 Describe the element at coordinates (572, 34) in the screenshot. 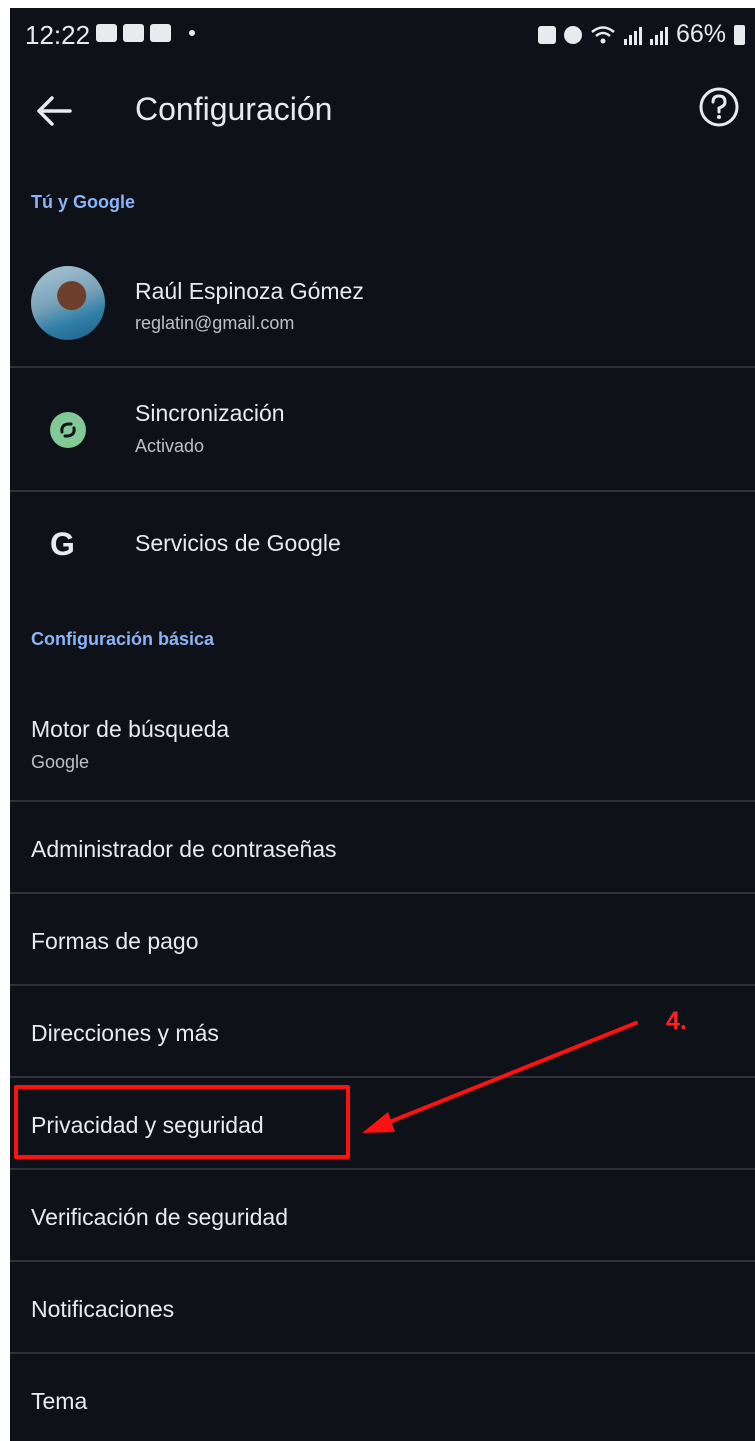

I see `alarm-icon` at that location.